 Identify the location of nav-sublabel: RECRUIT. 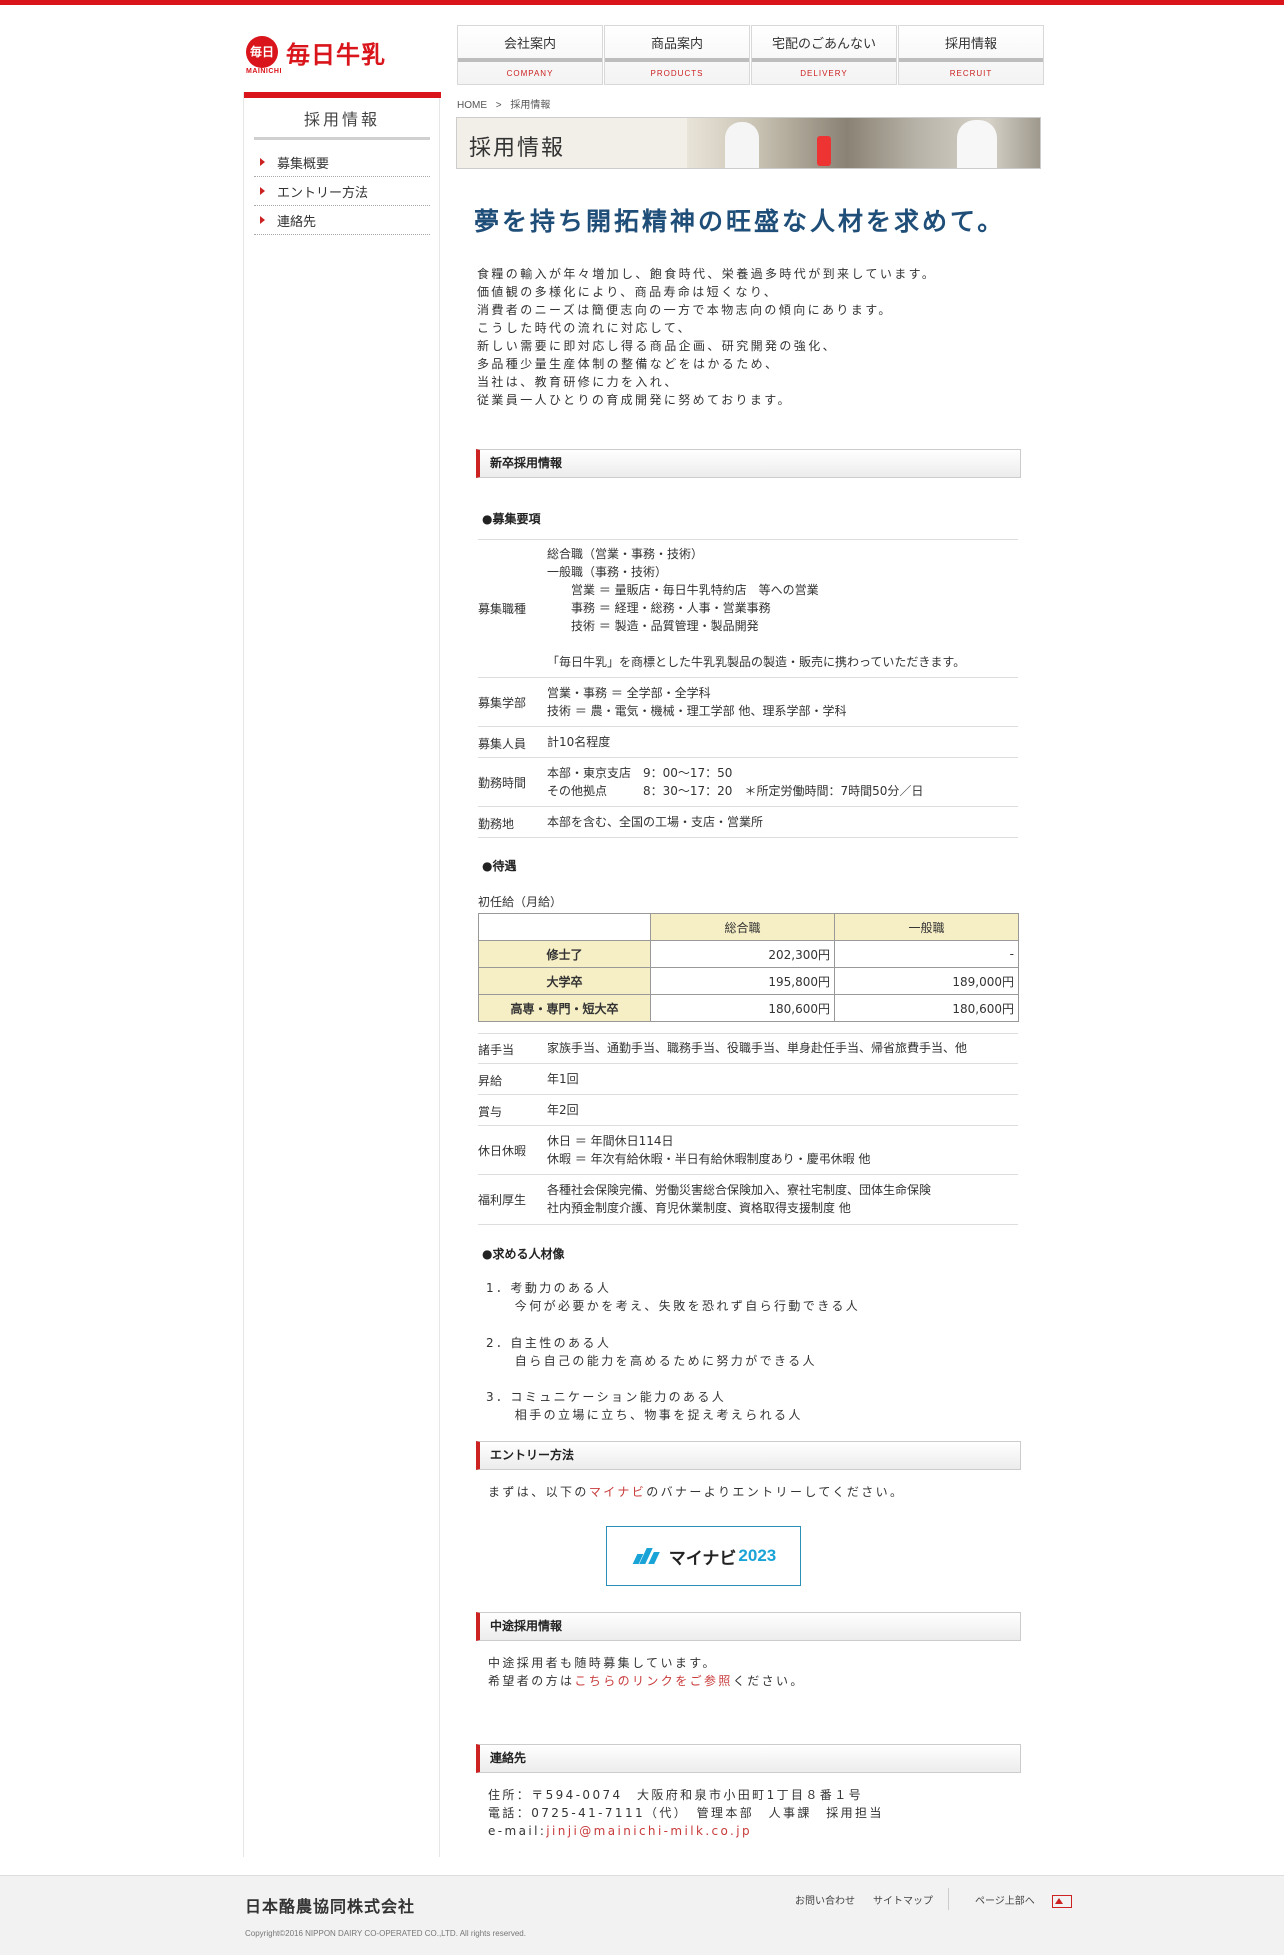
(971, 73).